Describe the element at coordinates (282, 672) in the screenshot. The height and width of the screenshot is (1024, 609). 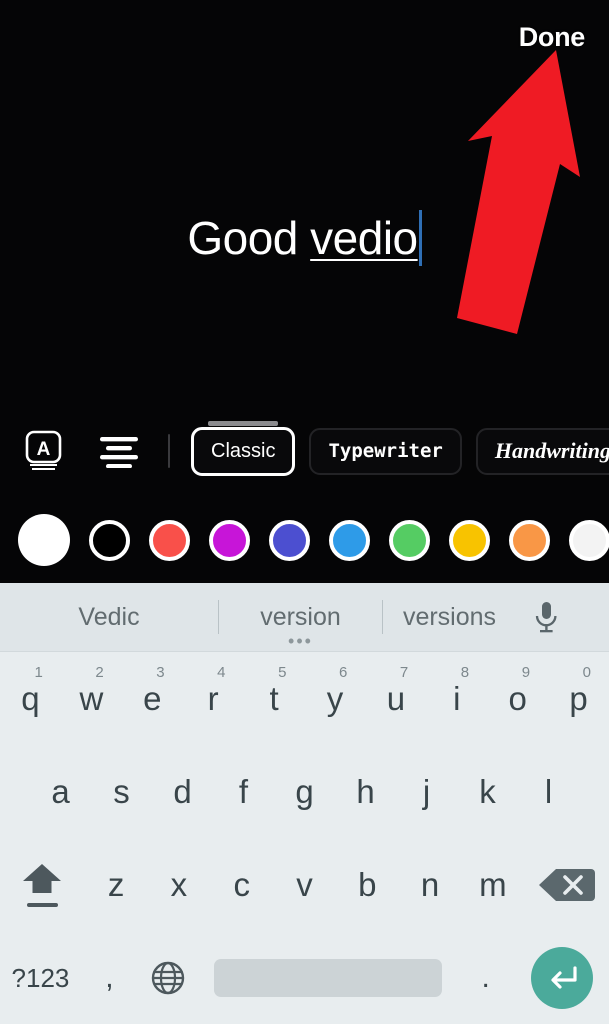
I see `key-hint-5: 5` at that location.